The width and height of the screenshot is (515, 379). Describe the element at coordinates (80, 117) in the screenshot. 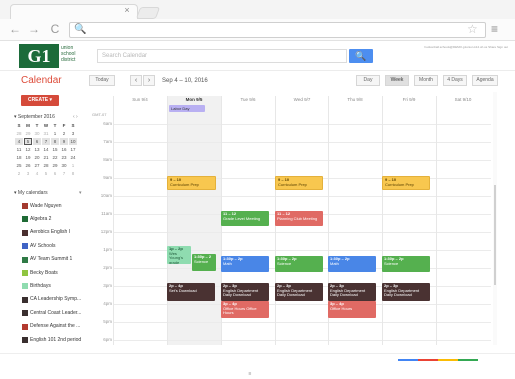

I see `mini-calendar-arrows: ‹ ›` at that location.